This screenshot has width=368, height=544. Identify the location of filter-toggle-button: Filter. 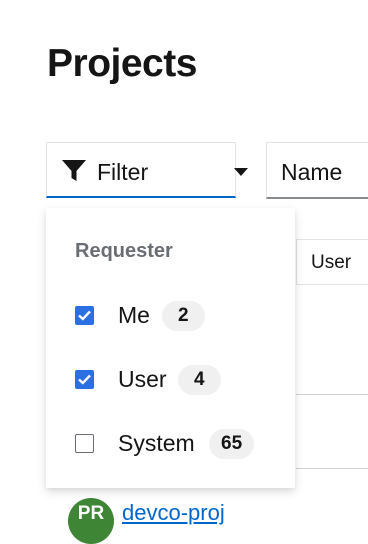
(147, 170).